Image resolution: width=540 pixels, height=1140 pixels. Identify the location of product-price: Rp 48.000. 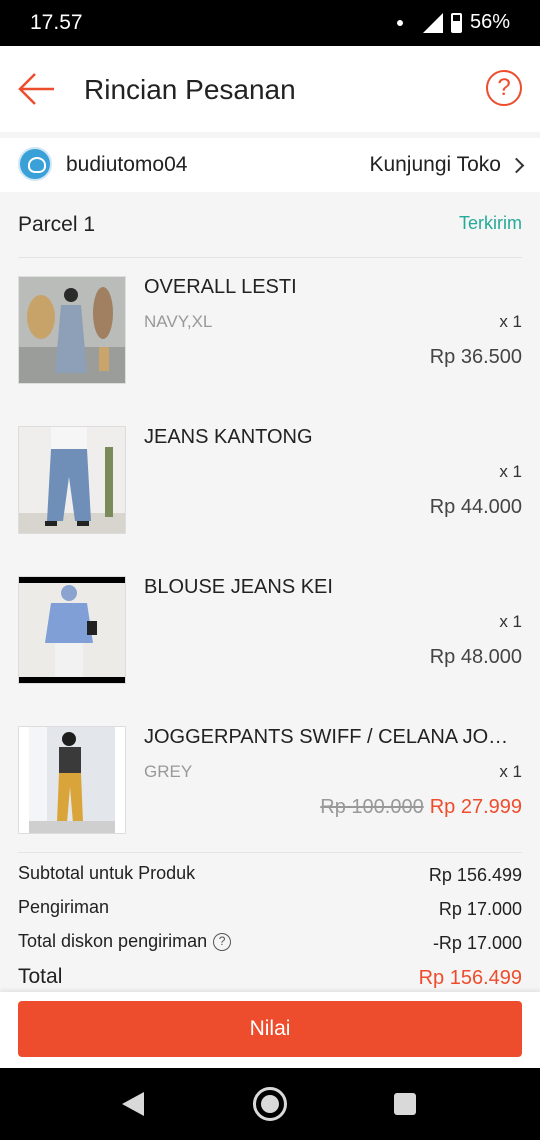
(473, 657).